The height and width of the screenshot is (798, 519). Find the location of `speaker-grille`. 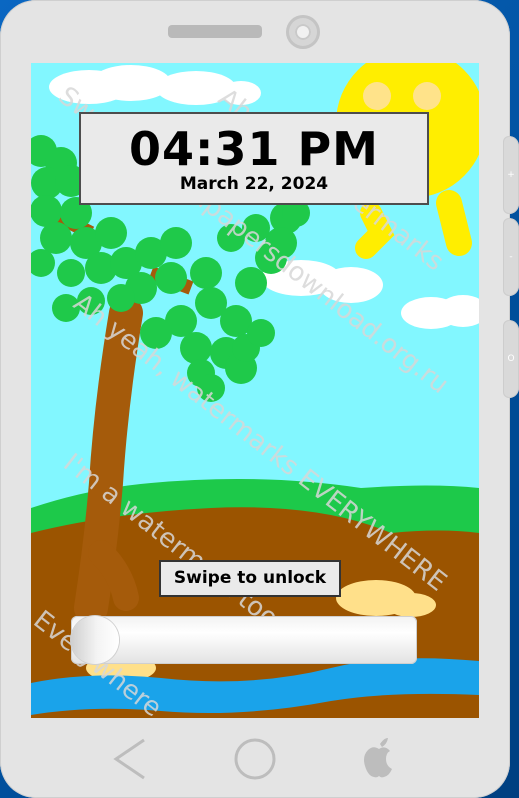

speaker-grille is located at coordinates (215, 31).